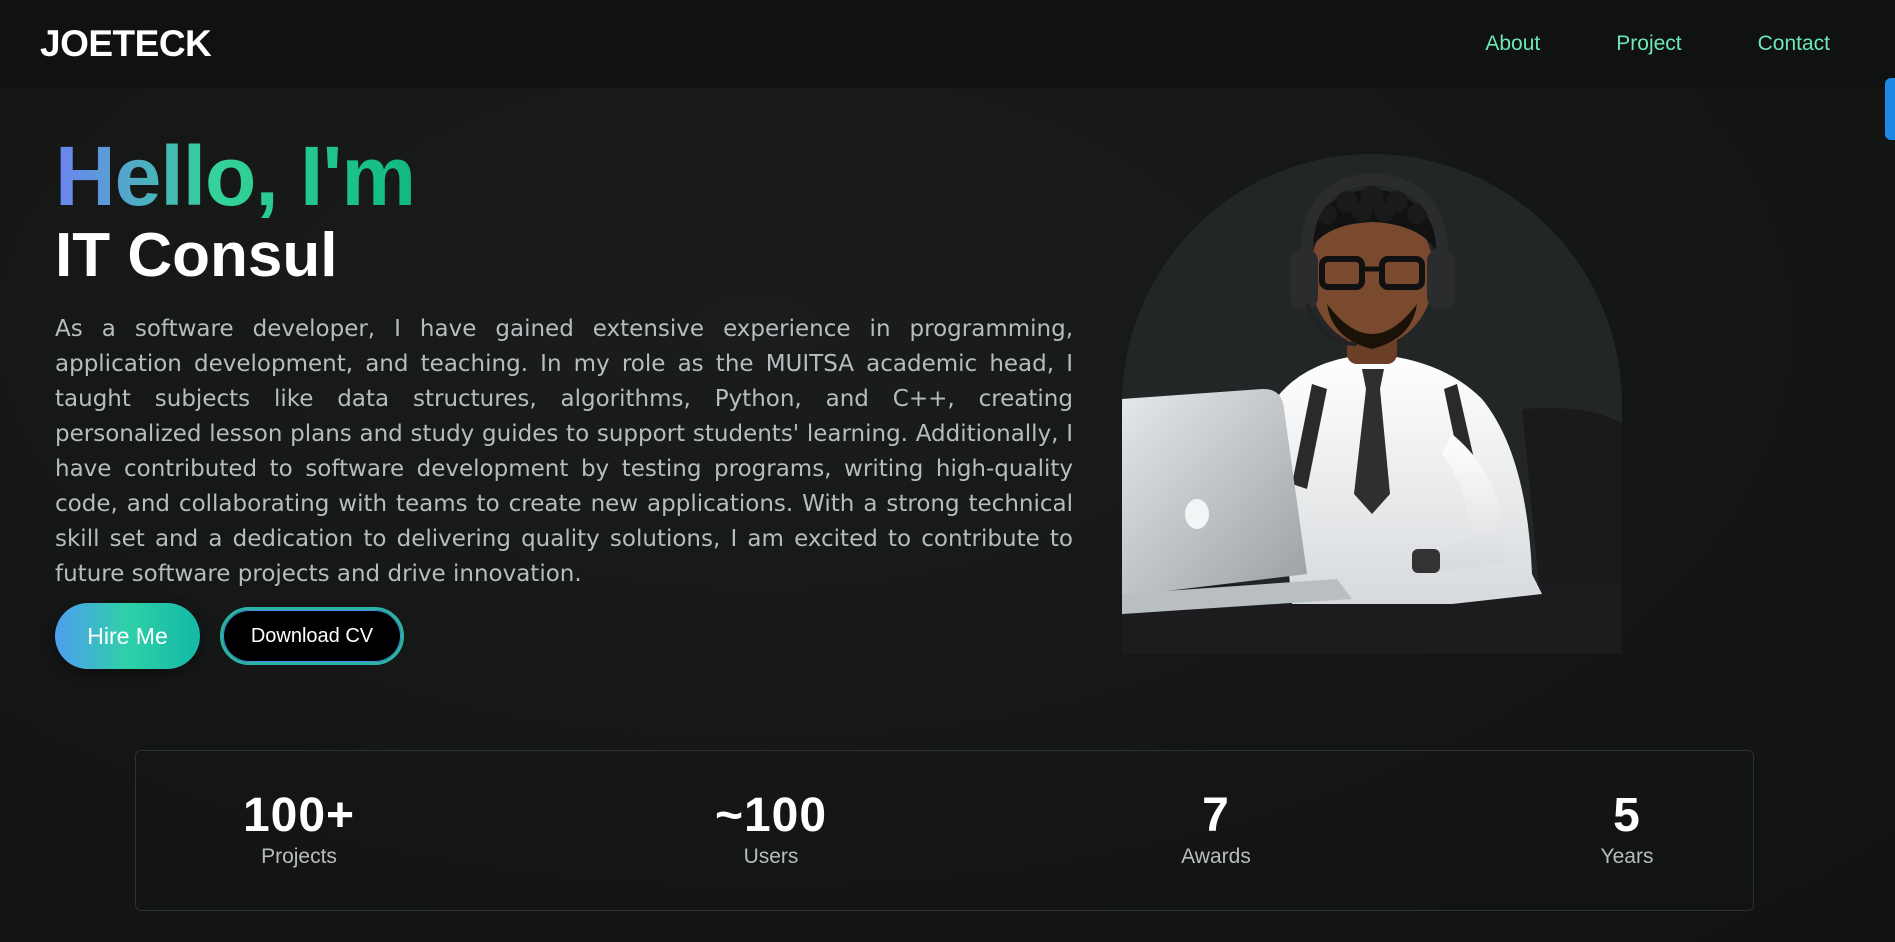 This screenshot has width=1895, height=942. What do you see at coordinates (1216, 815) in the screenshot?
I see `stat-value: 7` at bounding box center [1216, 815].